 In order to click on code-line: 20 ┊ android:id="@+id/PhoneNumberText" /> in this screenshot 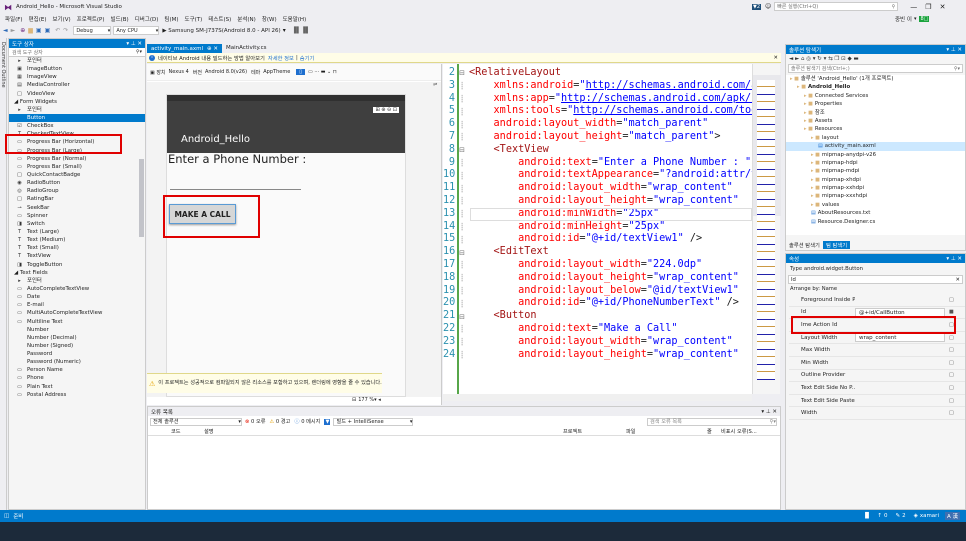, I will do `click(597, 303)`.